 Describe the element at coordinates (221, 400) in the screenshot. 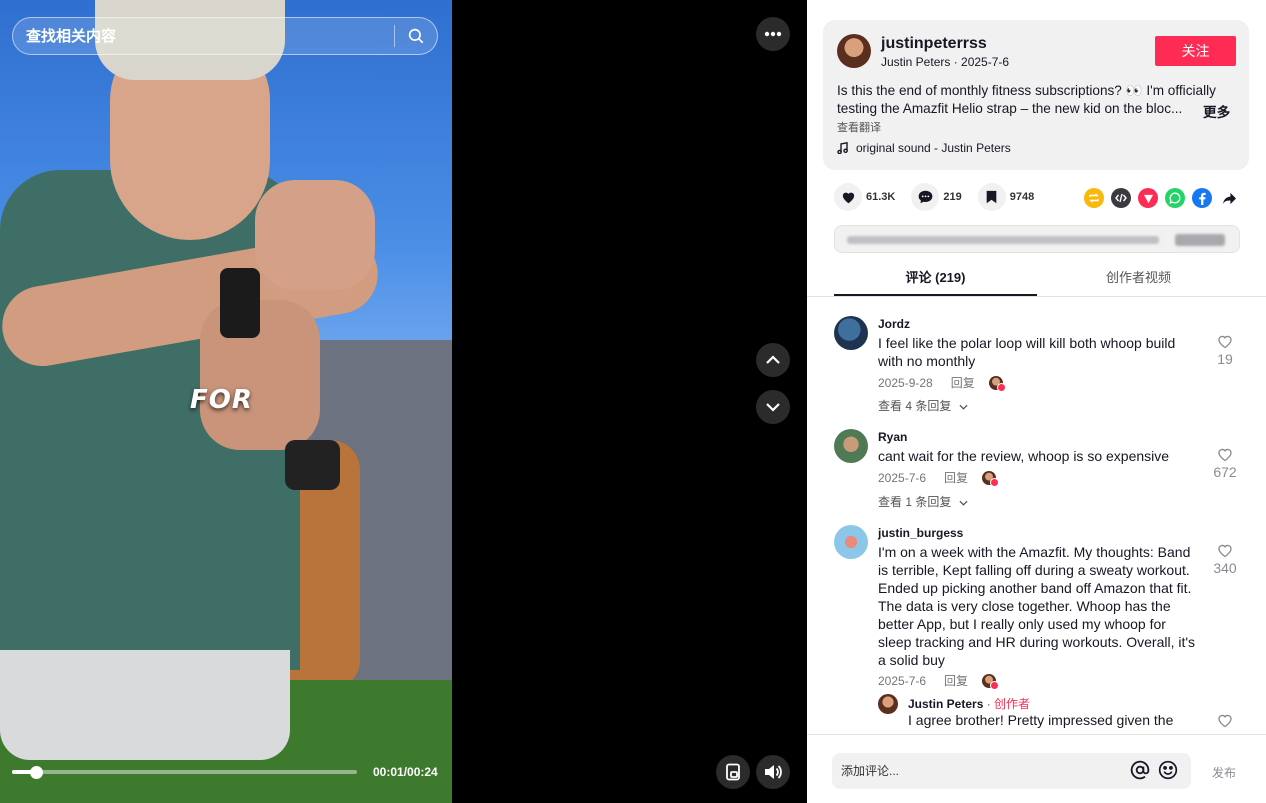

I see `video-caption: FOR` at that location.